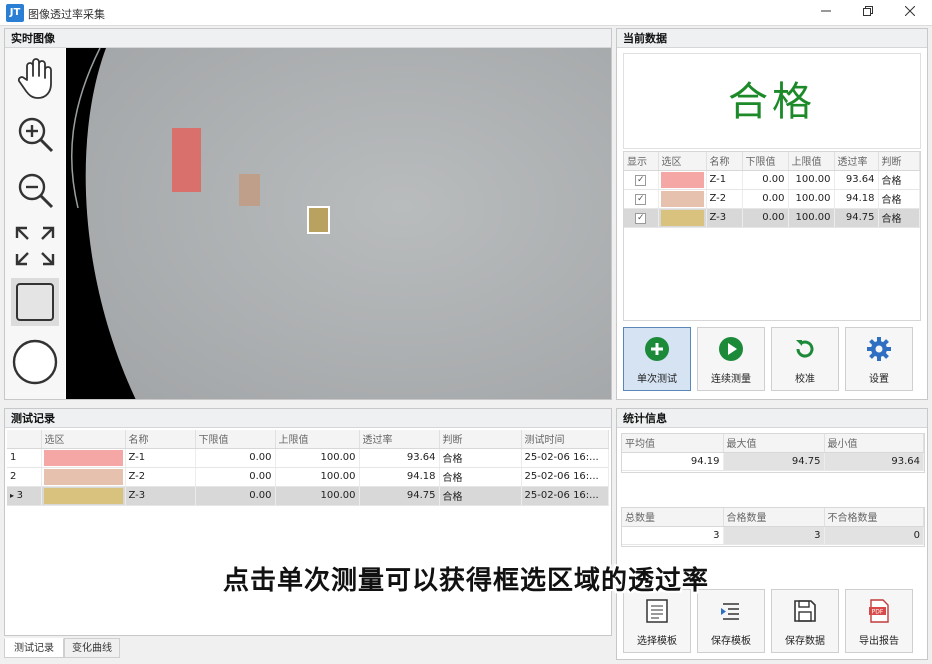  I want to click on zoom-out-tool, so click(35, 190).